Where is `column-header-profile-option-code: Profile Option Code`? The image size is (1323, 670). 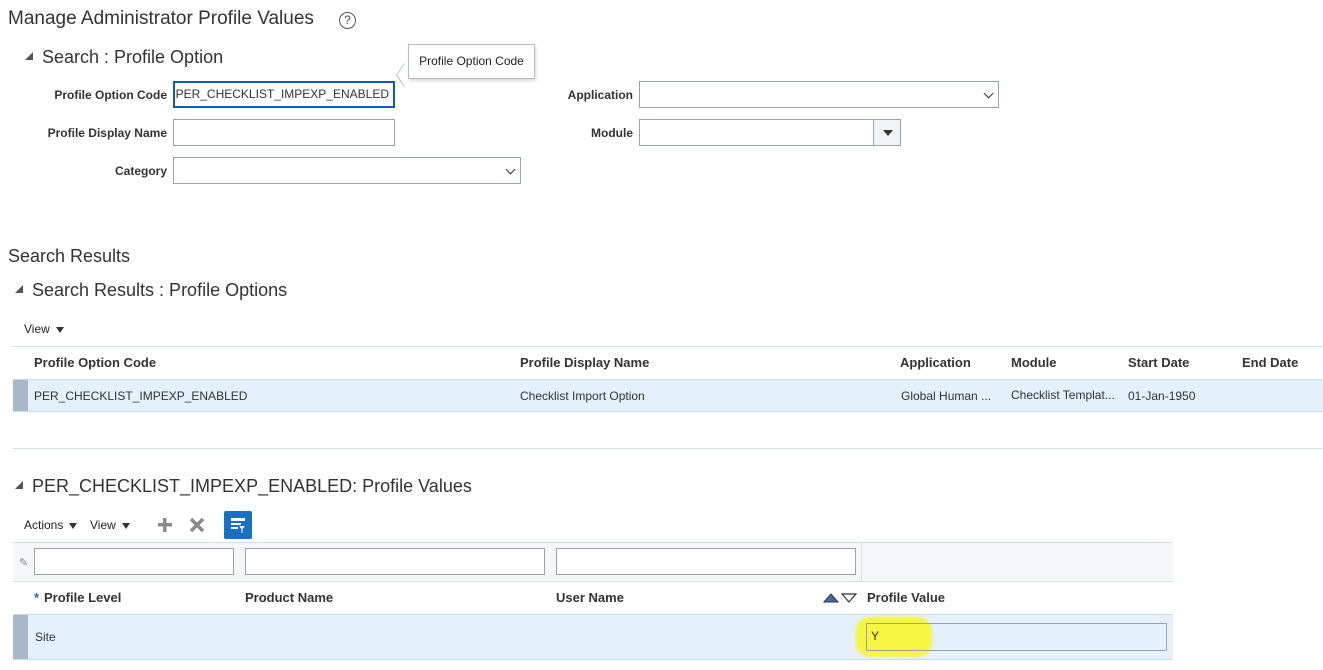 column-header-profile-option-code: Profile Option Code is located at coordinates (95, 362).